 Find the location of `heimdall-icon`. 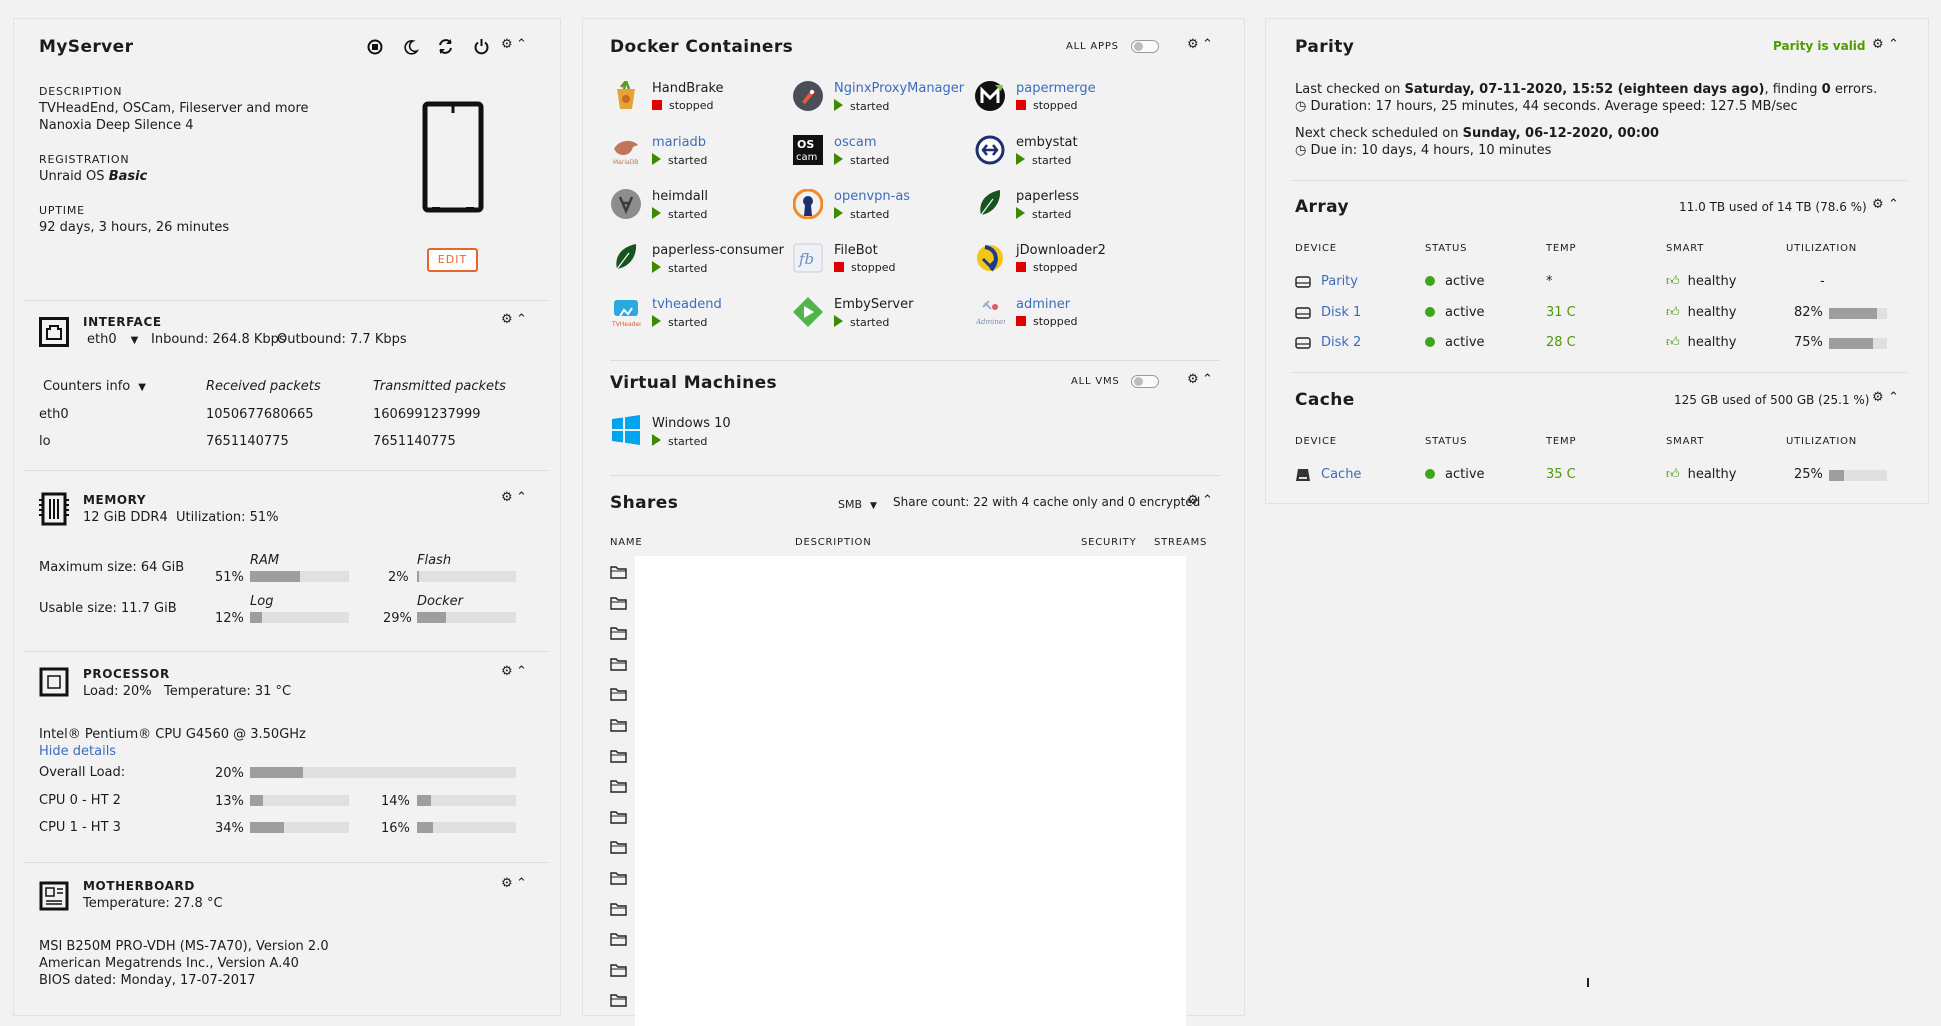

heimdall-icon is located at coordinates (626, 204).